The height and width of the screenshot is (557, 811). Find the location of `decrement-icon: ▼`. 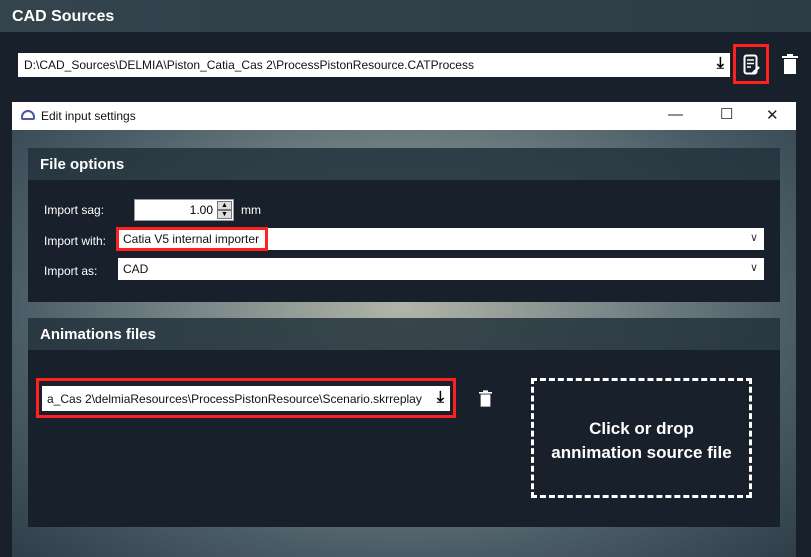

decrement-icon: ▼ is located at coordinates (224, 214).